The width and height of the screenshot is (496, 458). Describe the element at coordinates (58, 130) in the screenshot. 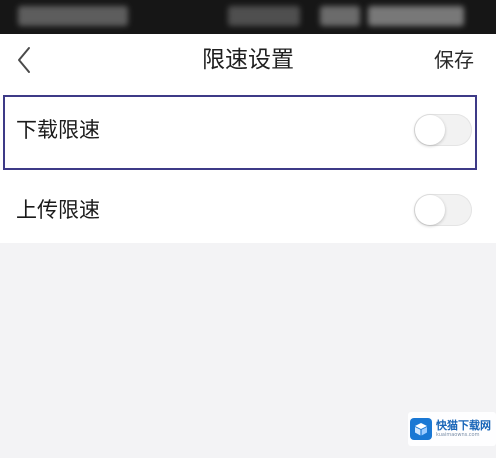

I see `download-limit-label: 下载限速` at that location.